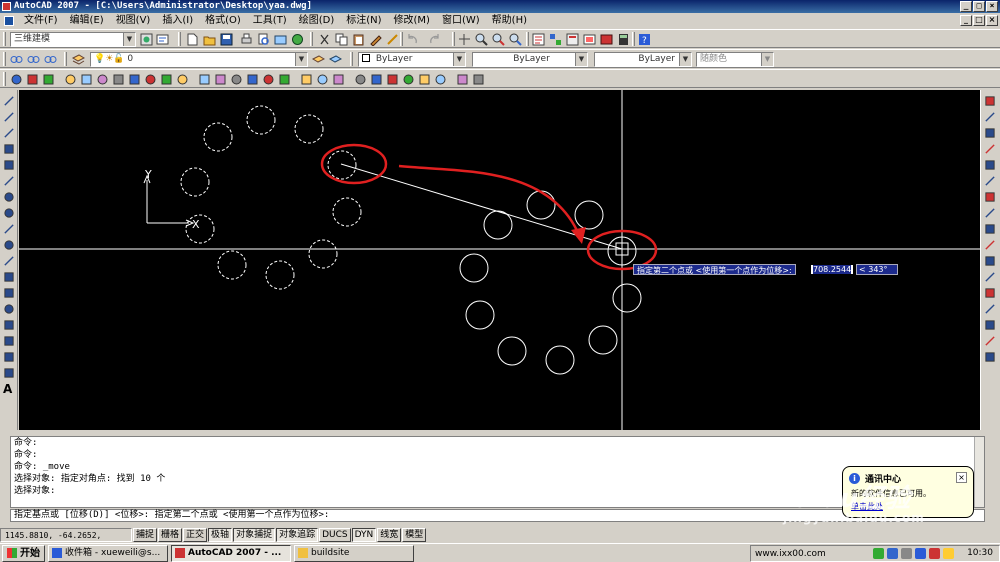 The height and width of the screenshot is (562, 1000). I want to click on flatshot-icon, so click(440, 79).